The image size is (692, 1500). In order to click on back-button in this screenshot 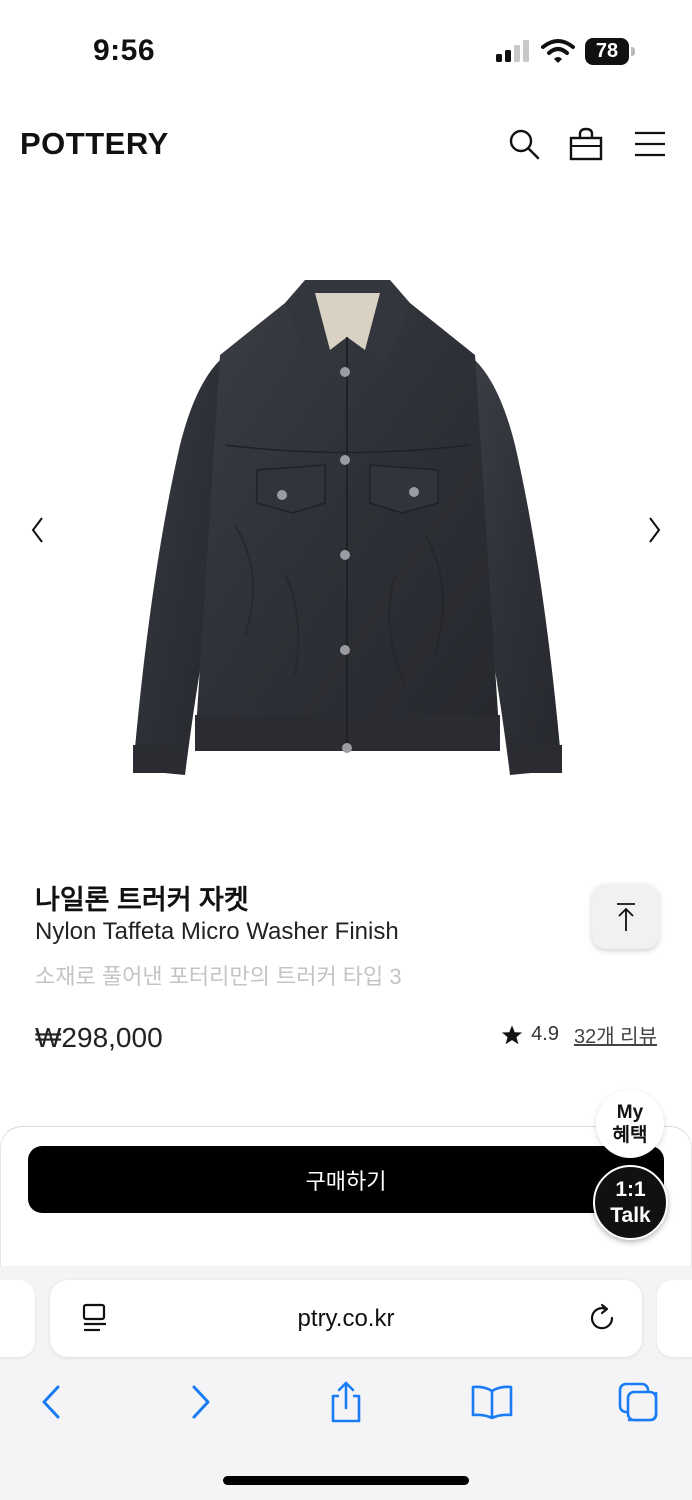, I will do `click(51, 1402)`.